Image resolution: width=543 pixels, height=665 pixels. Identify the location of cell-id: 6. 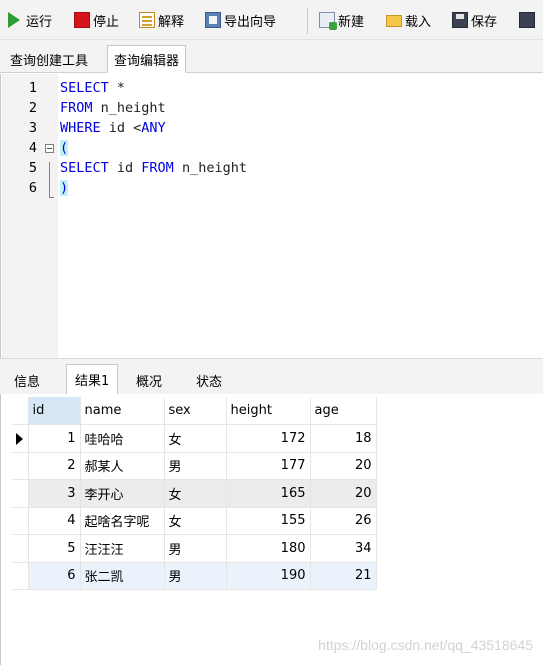
(54, 576).